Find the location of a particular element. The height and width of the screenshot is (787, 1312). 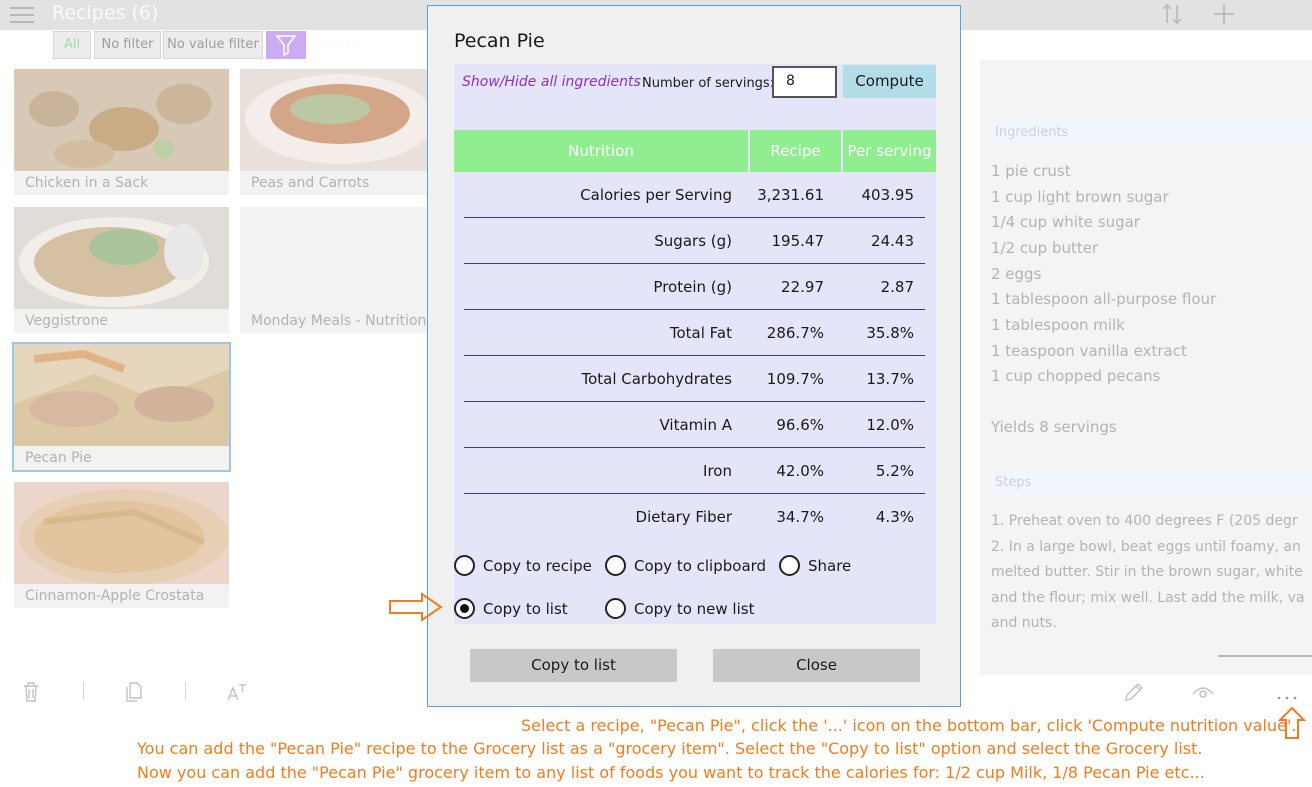

text-format-icon is located at coordinates (237, 692).